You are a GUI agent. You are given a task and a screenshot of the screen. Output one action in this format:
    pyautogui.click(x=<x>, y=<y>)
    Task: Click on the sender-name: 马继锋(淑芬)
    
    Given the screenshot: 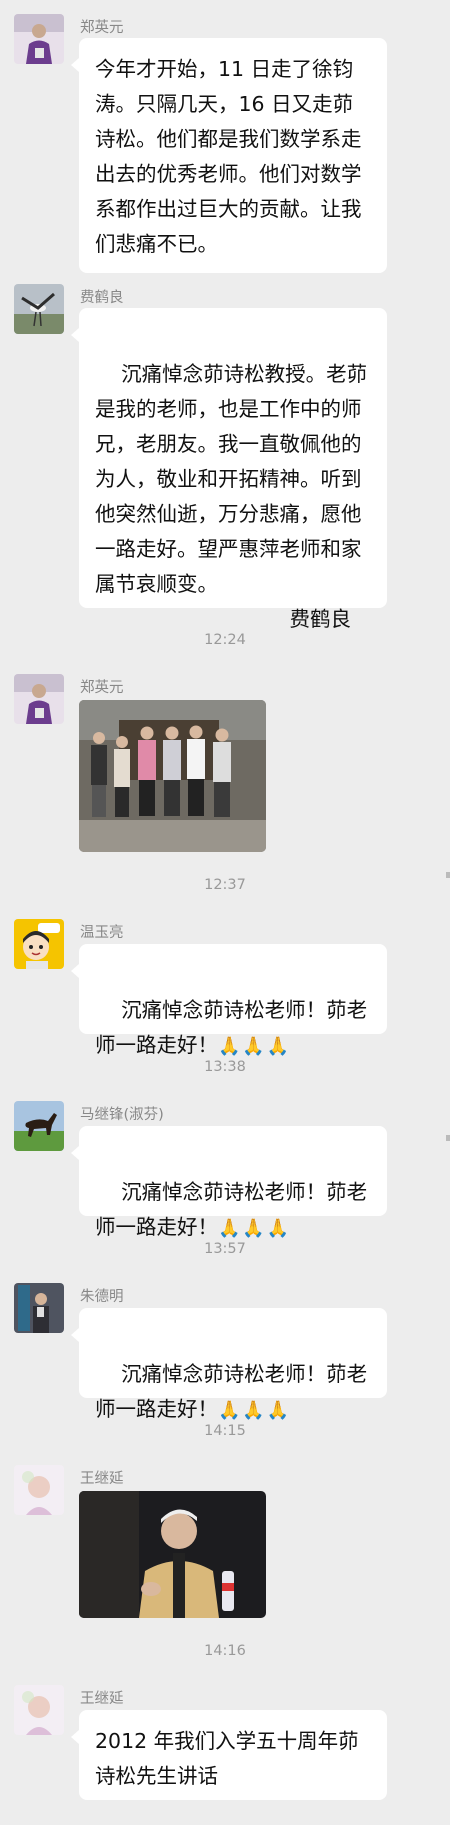 What is the action you would take?
    pyautogui.click(x=122, y=1115)
    